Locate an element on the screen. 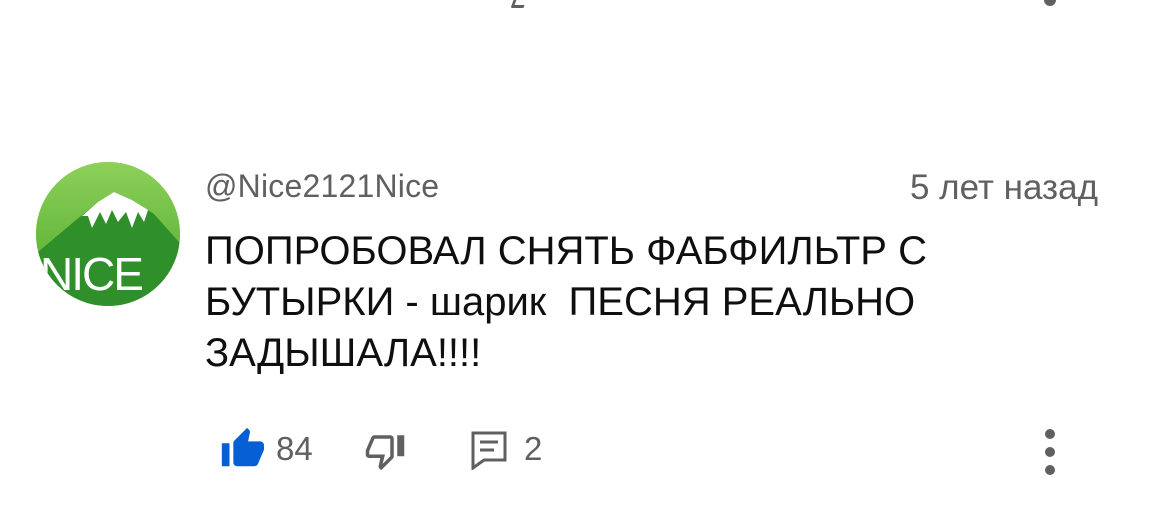  comment-timestamp: 5 лет назад is located at coordinates (1004, 188).